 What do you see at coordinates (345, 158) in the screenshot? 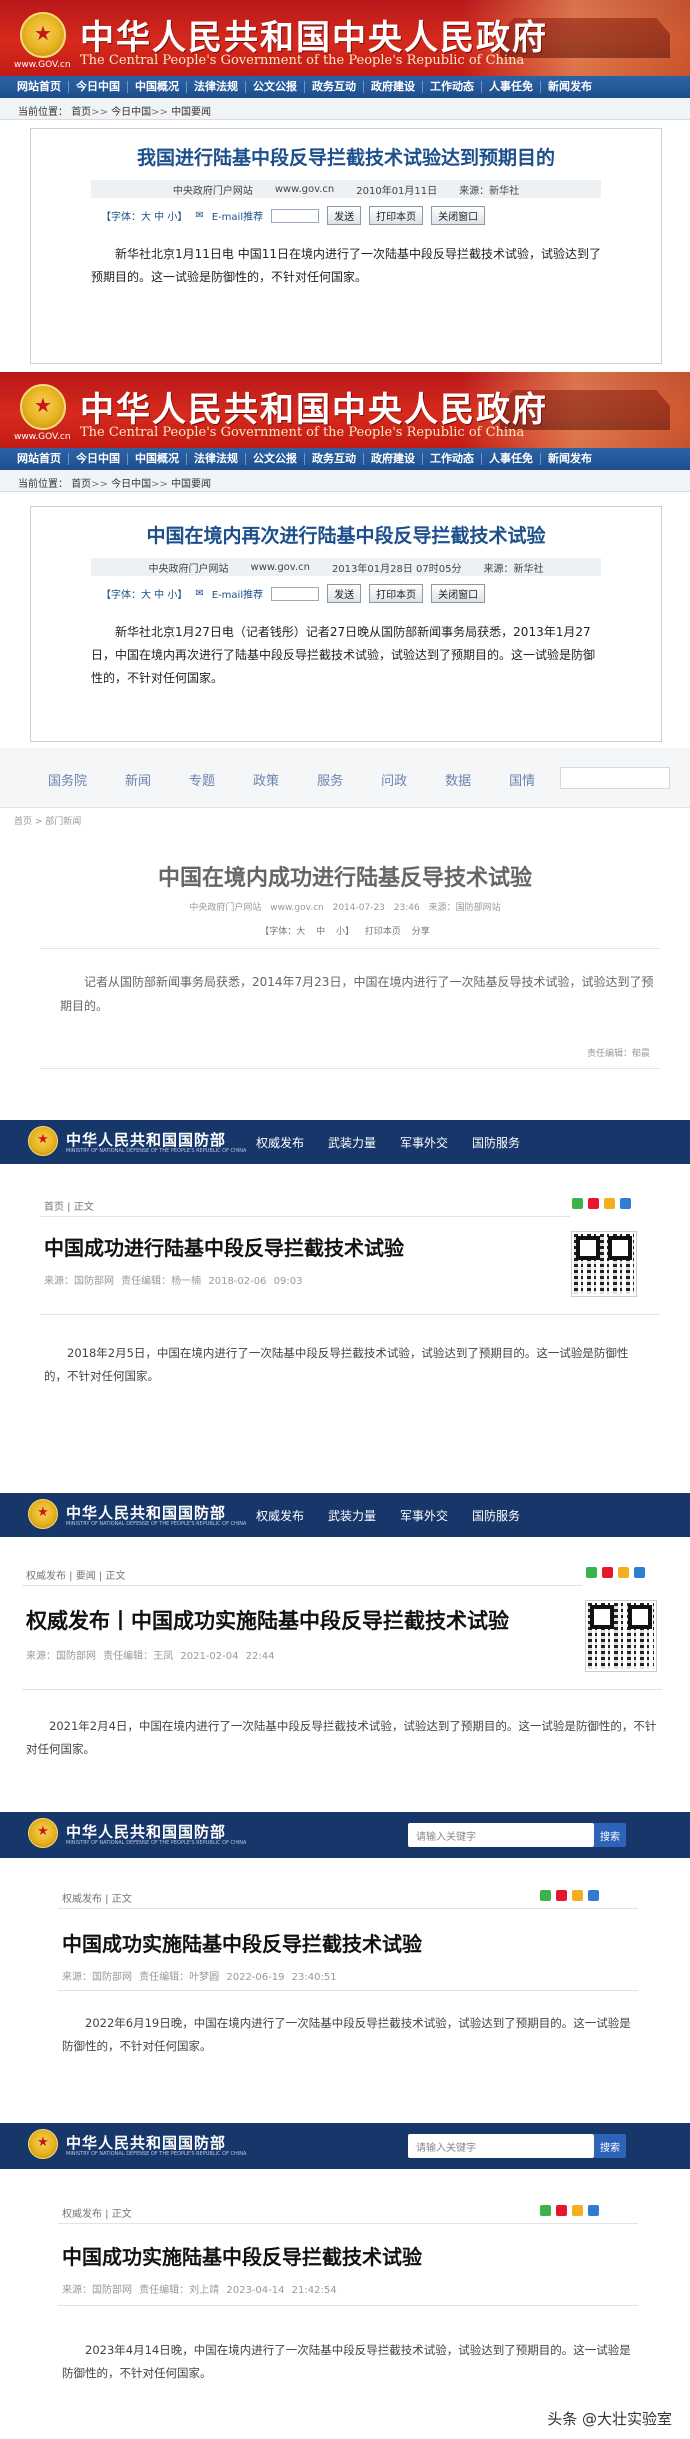
I see `article-title: 我国进行陆基中段反导拦截技术试验达到预期目的` at bounding box center [345, 158].